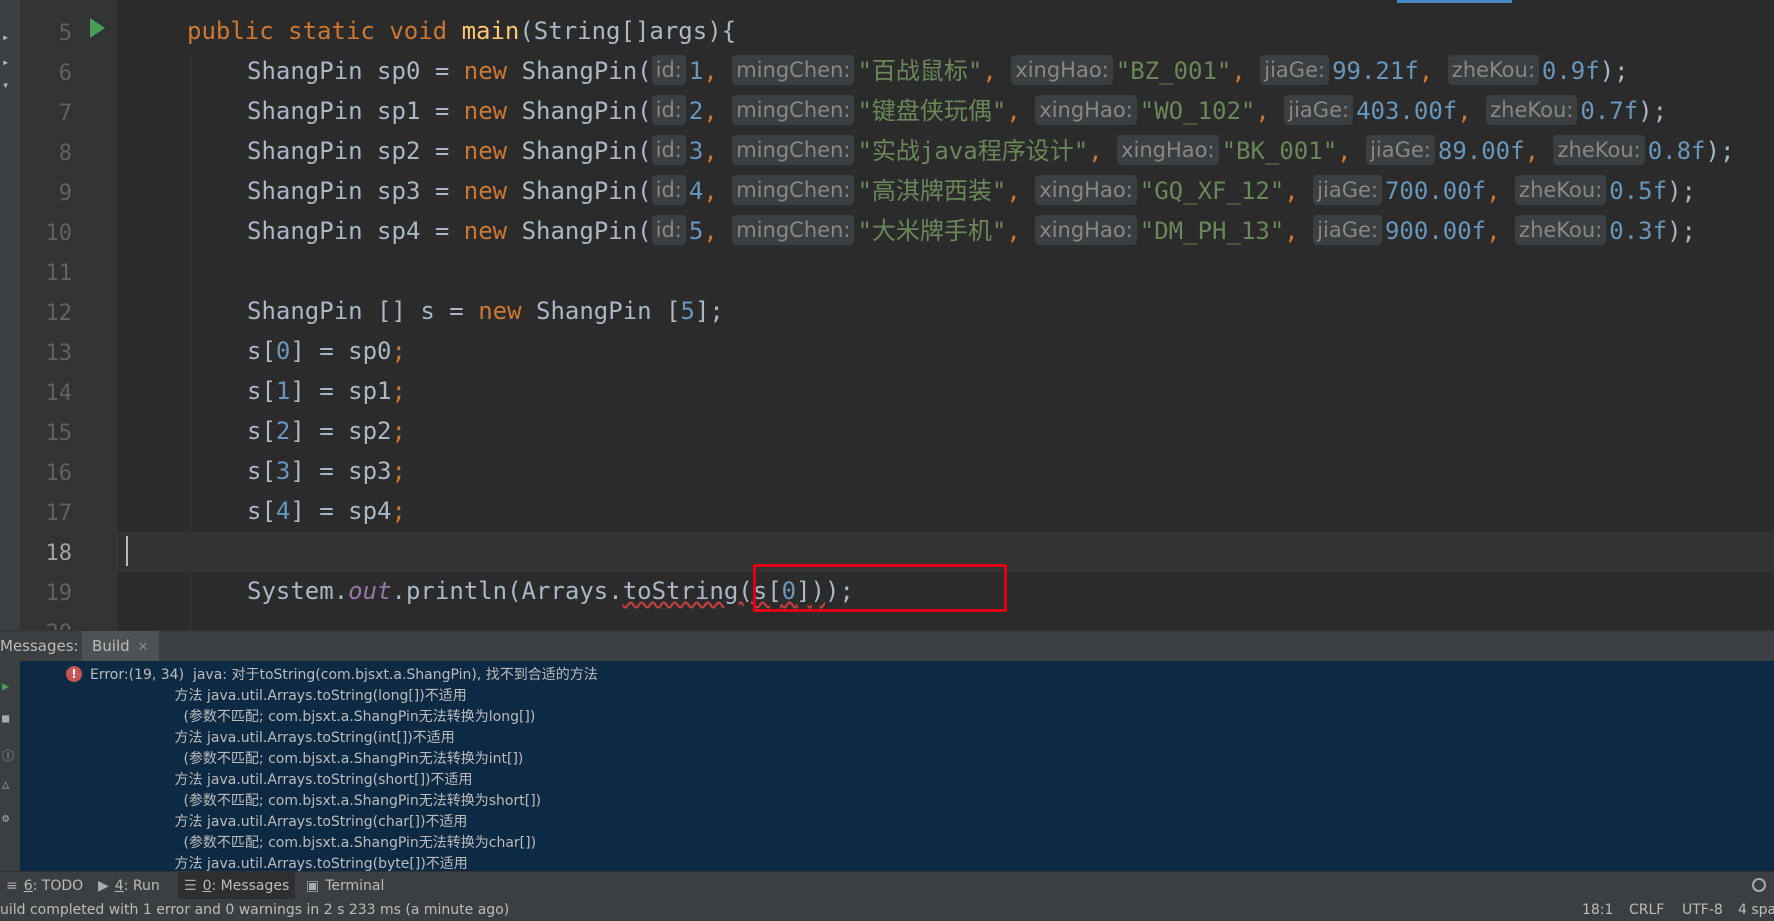 The width and height of the screenshot is (1774, 921). What do you see at coordinates (5, 85) in the screenshot?
I see `collapse-icon: ▾` at bounding box center [5, 85].